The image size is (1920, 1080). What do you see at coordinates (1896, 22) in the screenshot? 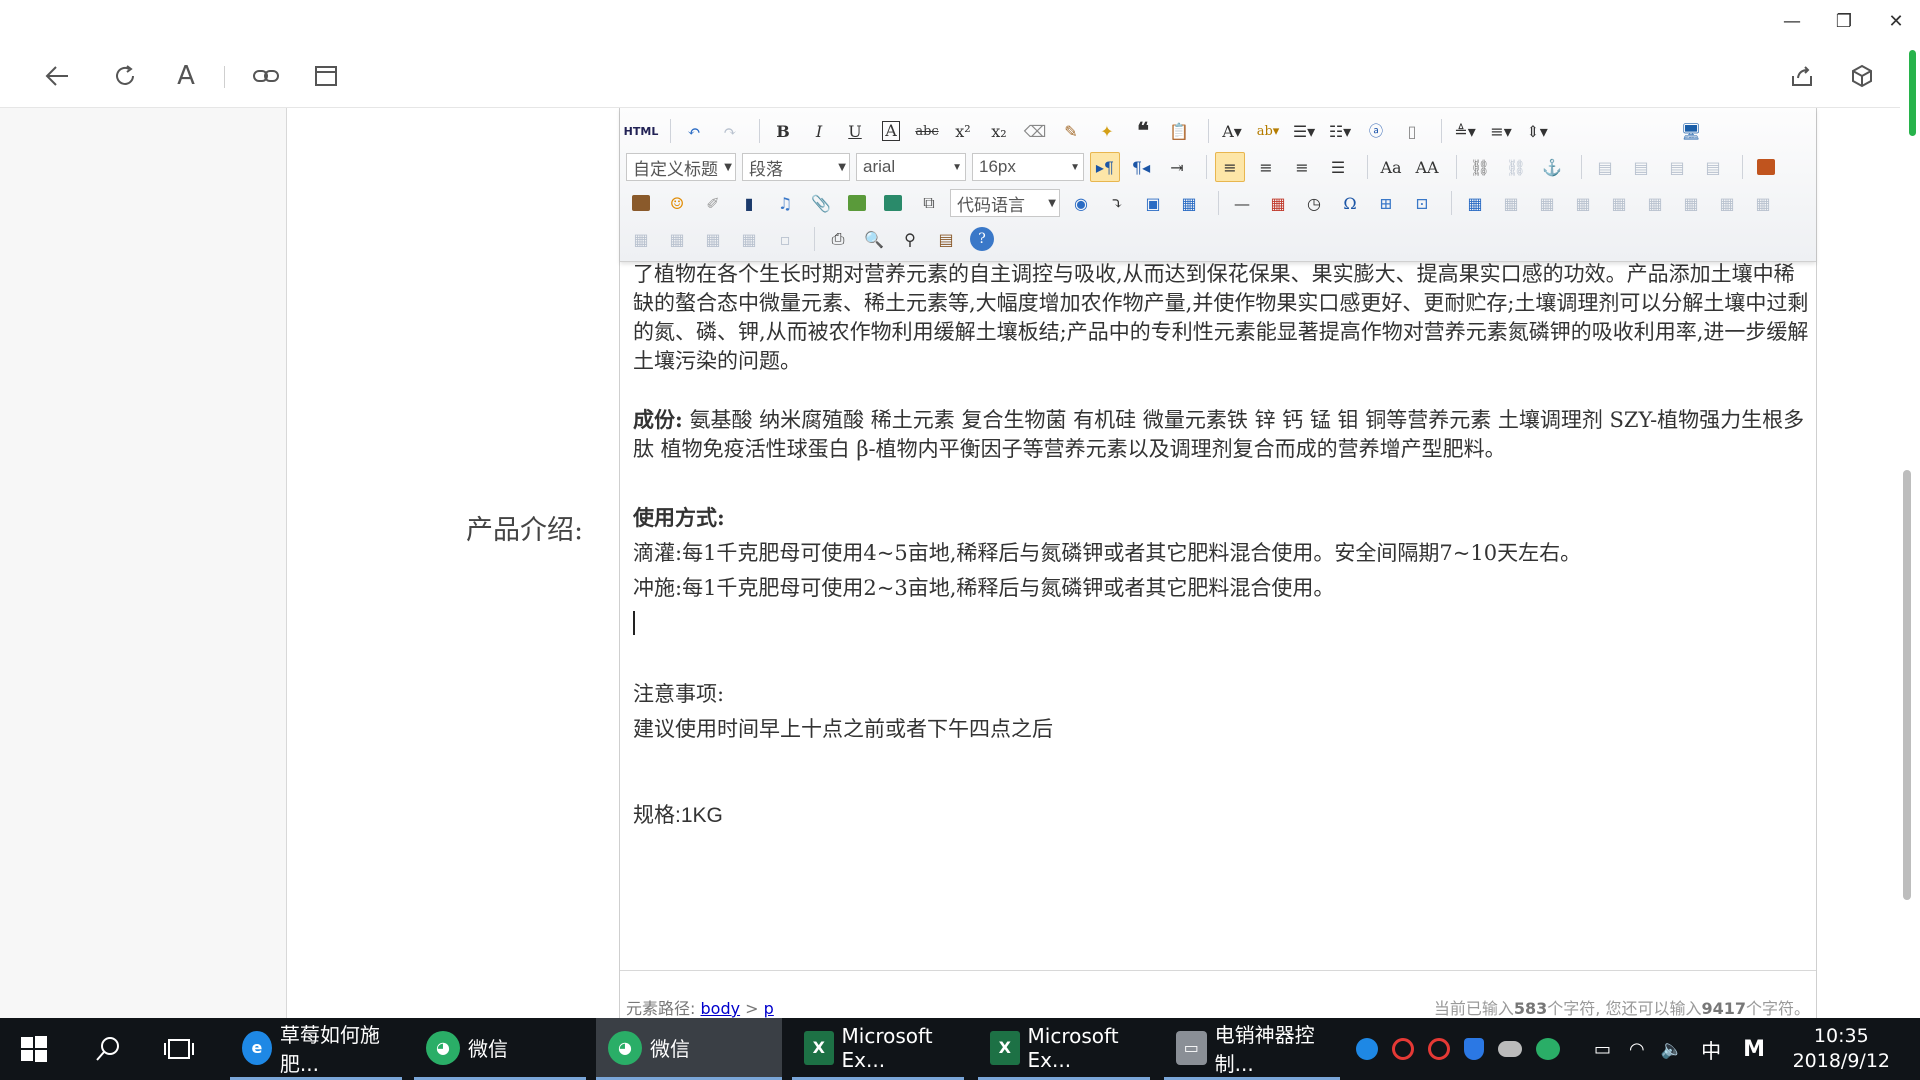
I see `close-button: ✕` at bounding box center [1896, 22].